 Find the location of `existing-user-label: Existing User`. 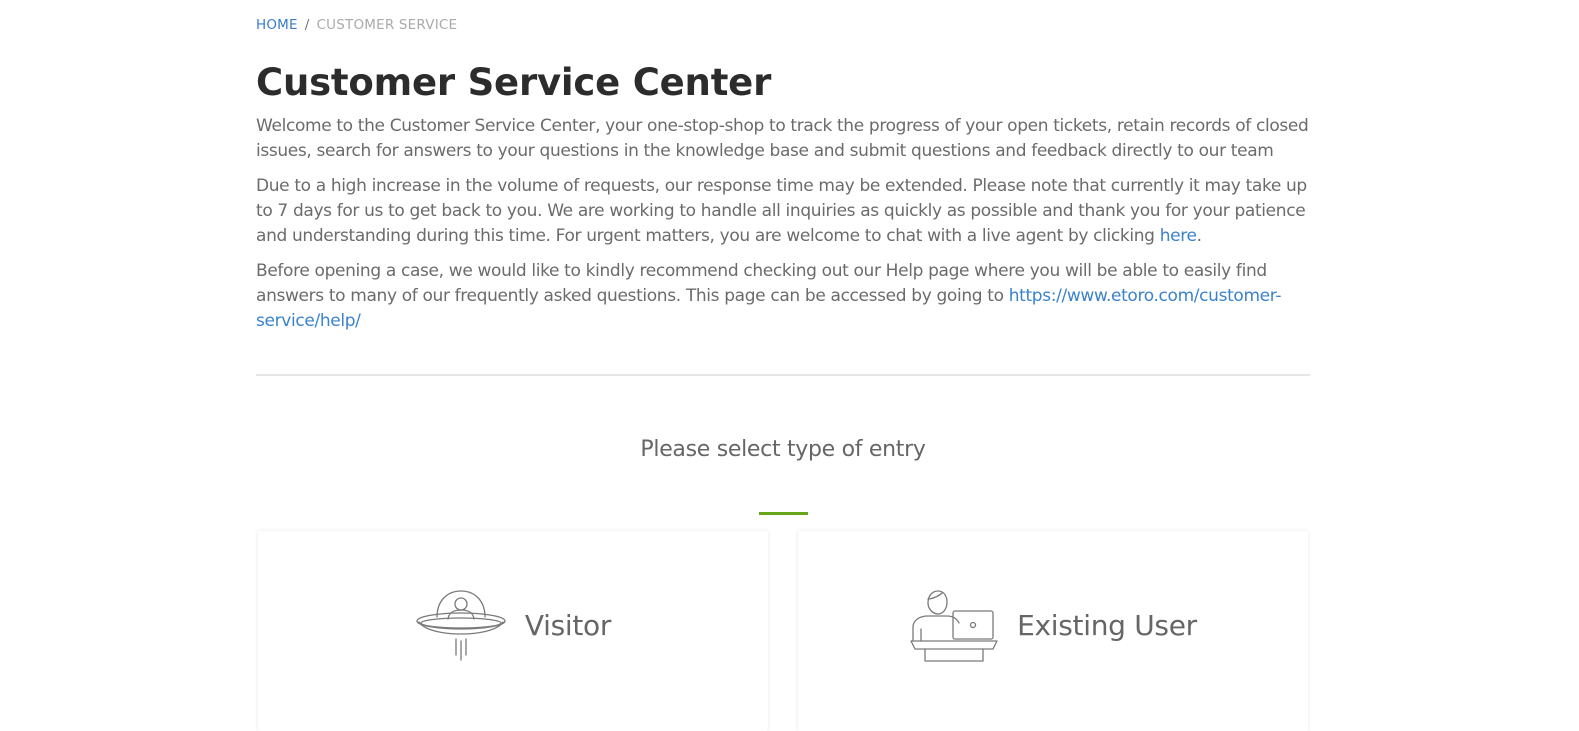

existing-user-label: Existing User is located at coordinates (1107, 625).